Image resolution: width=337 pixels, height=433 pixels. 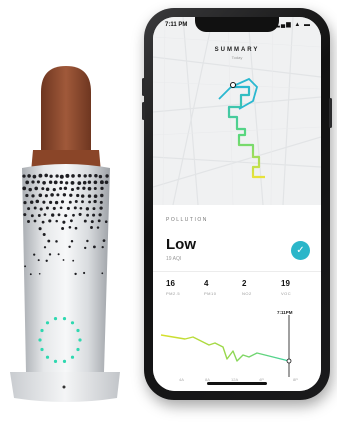 What do you see at coordinates (296, 287) in the screenshot?
I see `metric-voc: 19 VOC` at bounding box center [296, 287].